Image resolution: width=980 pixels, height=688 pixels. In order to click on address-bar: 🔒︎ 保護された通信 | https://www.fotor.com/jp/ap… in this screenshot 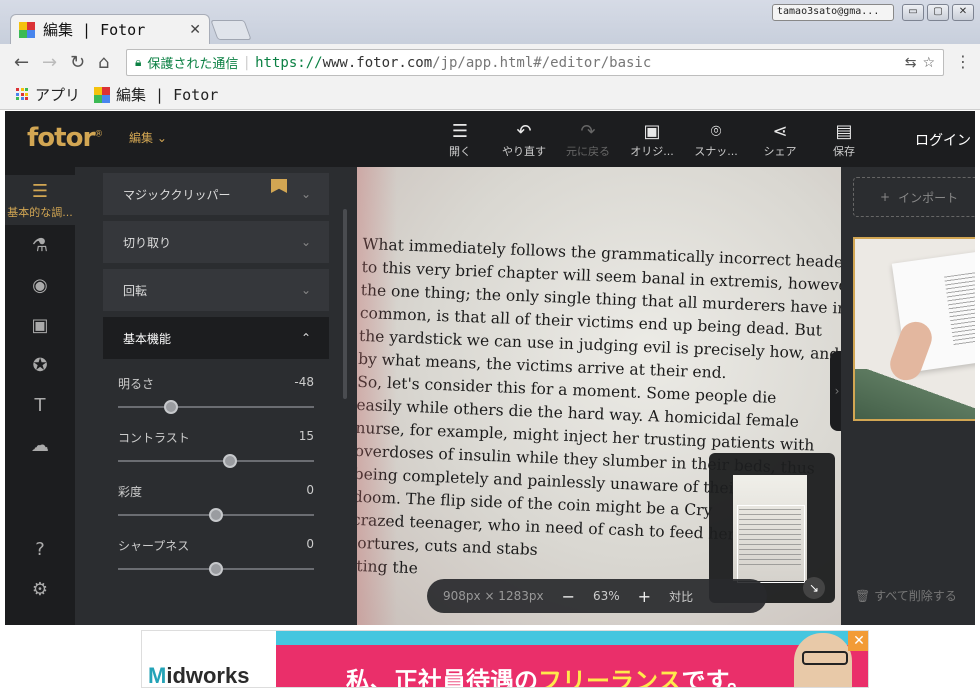, I will do `click(535, 62)`.